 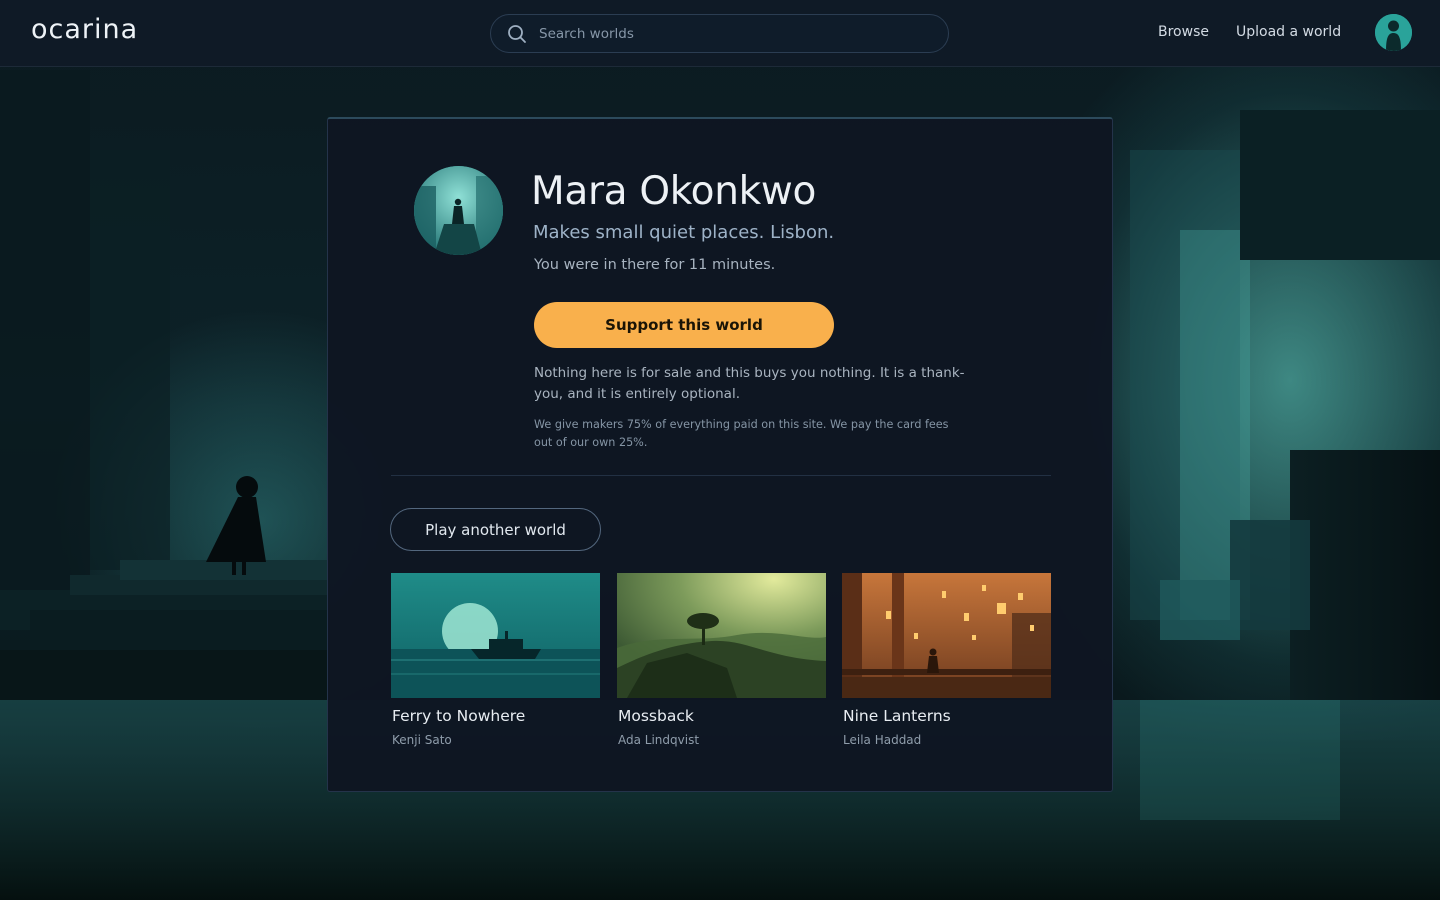 What do you see at coordinates (422, 740) in the screenshot?
I see `world-author: Kenji Sato` at bounding box center [422, 740].